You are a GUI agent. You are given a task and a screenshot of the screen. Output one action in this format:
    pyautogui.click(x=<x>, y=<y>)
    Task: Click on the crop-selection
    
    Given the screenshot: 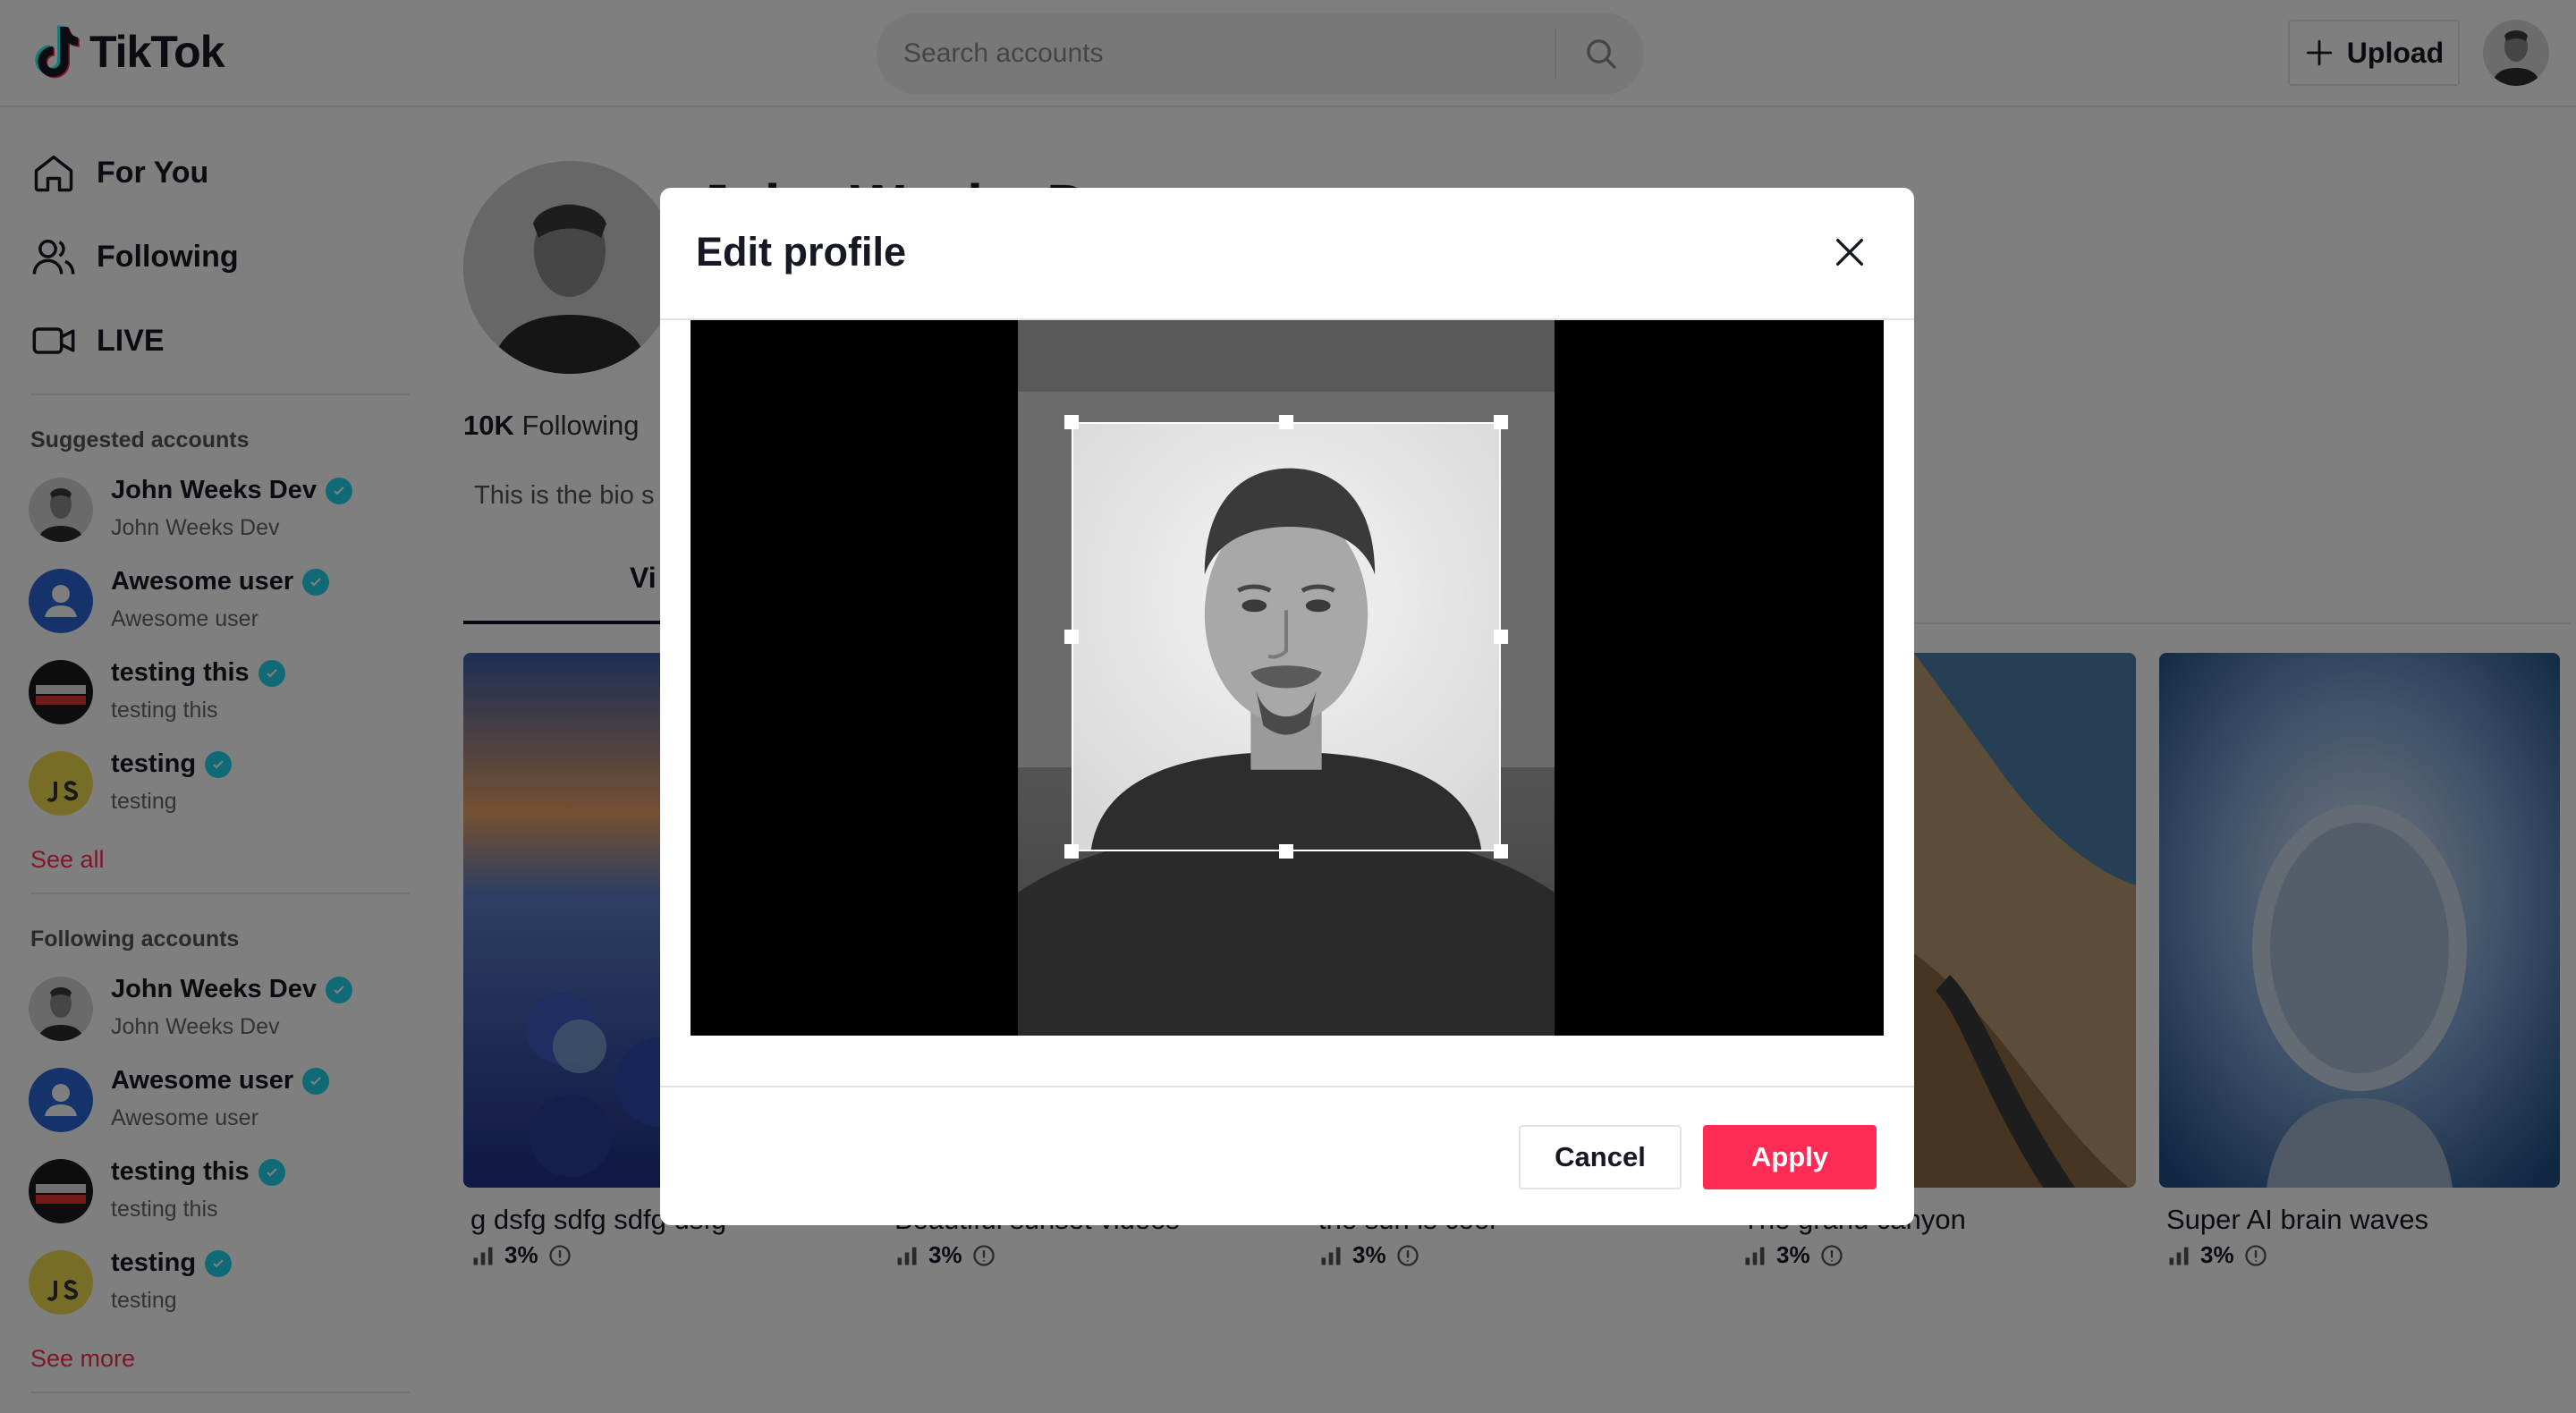 What is the action you would take?
    pyautogui.click(x=1286, y=636)
    